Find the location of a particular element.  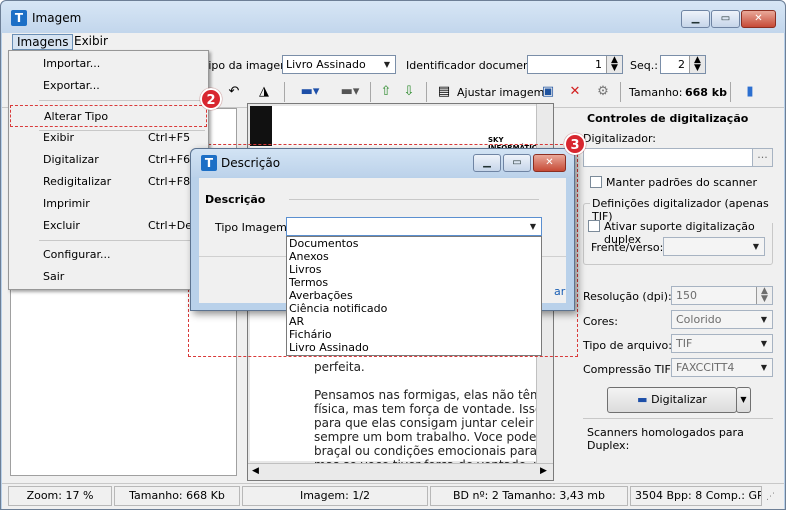

minimize-button: ▁ is located at coordinates (695, 19).